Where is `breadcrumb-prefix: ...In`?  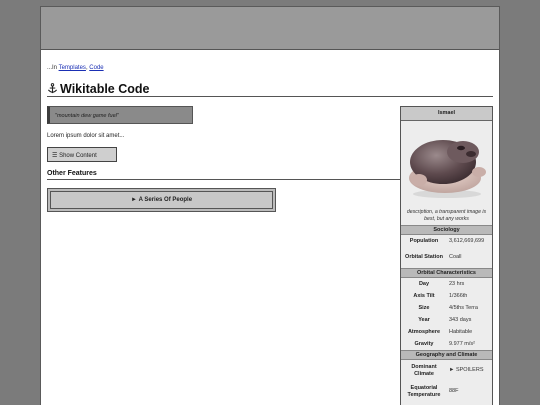
breadcrumb-prefix: ...In is located at coordinates (53, 68).